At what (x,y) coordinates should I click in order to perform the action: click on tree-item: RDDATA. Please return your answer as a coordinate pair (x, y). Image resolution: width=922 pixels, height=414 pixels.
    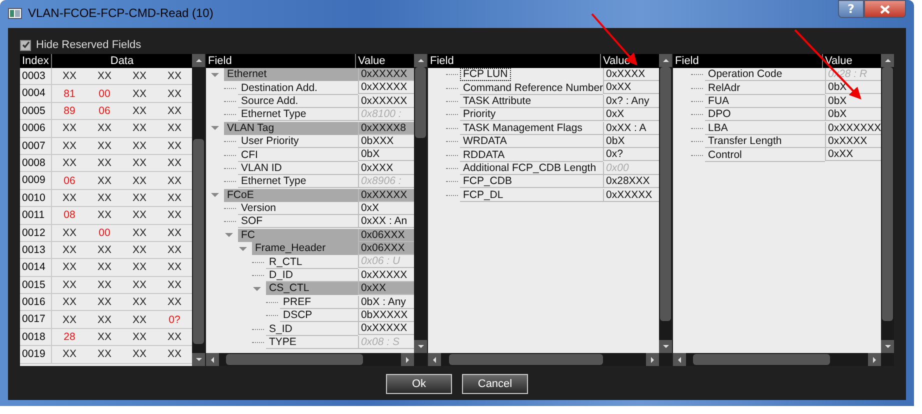
    Looking at the image, I should click on (532, 155).